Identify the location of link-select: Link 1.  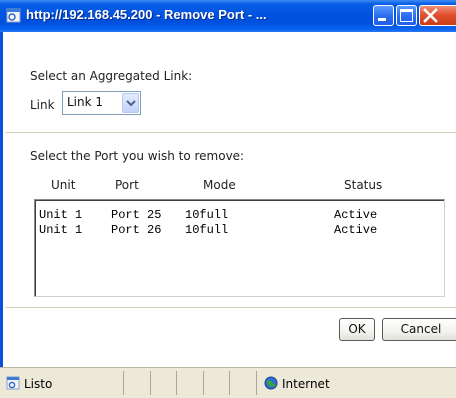
(101, 103).